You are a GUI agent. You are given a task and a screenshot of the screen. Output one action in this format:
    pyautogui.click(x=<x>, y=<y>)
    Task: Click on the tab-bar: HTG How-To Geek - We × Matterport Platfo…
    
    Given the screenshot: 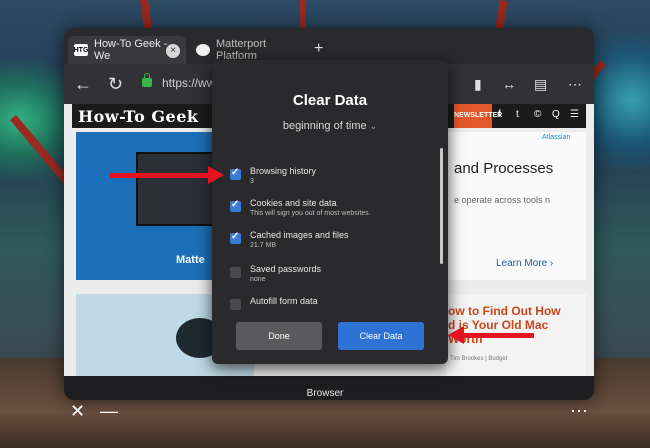 What is the action you would take?
    pyautogui.click(x=329, y=46)
    